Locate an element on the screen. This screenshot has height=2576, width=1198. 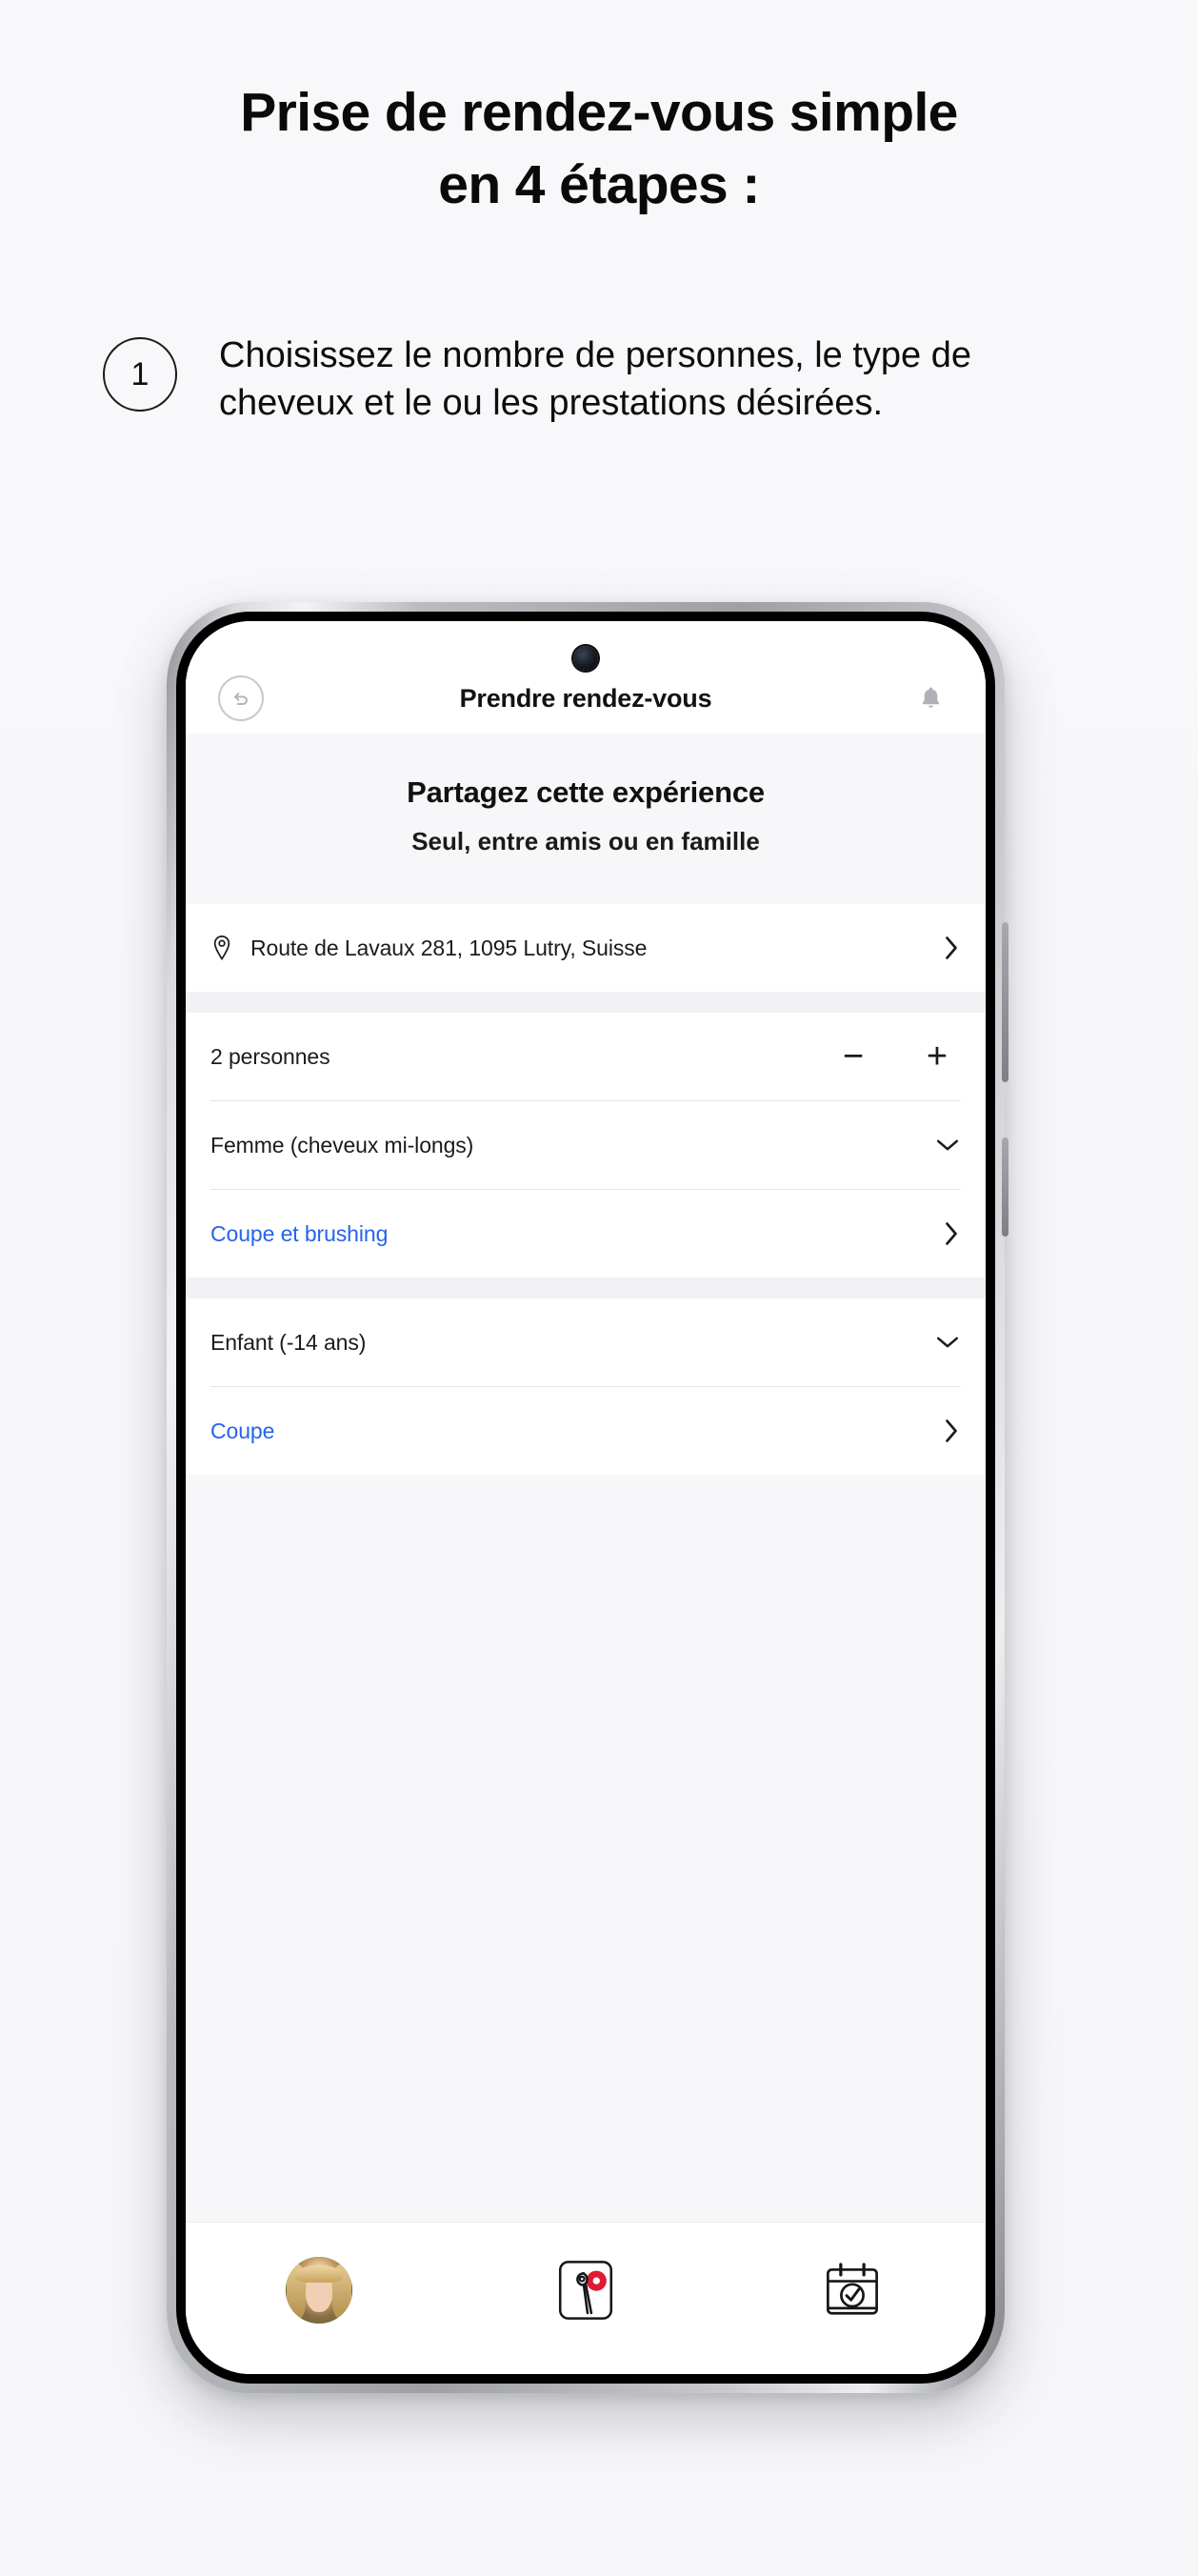
step-number-badge: 1 is located at coordinates (140, 374).